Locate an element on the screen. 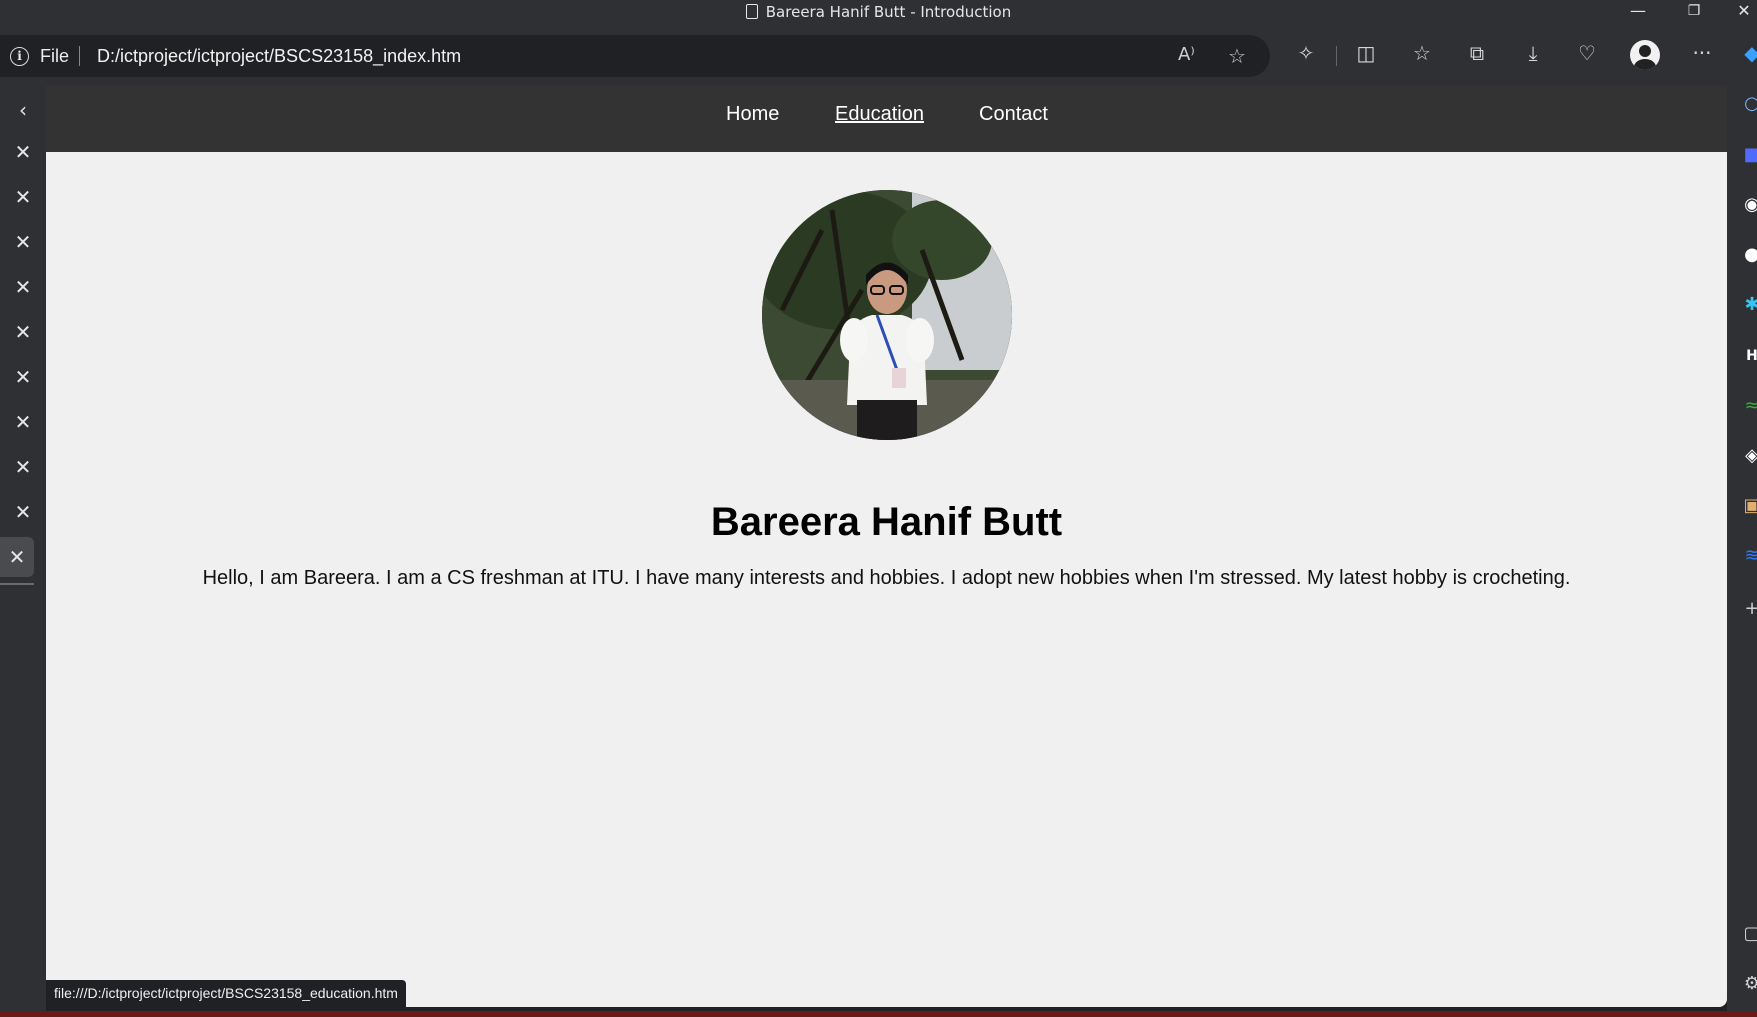 The image size is (1757, 1017). more-menu-icon: ··· is located at coordinates (1702, 53).